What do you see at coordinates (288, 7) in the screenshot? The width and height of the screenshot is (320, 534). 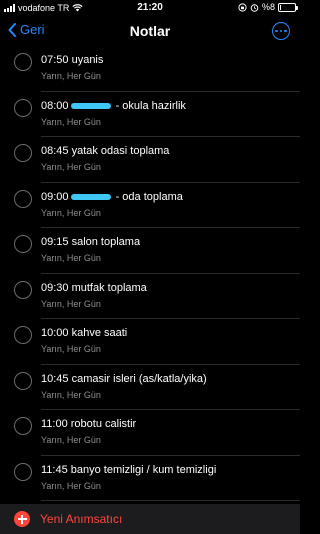 I see `battery-icon` at bounding box center [288, 7].